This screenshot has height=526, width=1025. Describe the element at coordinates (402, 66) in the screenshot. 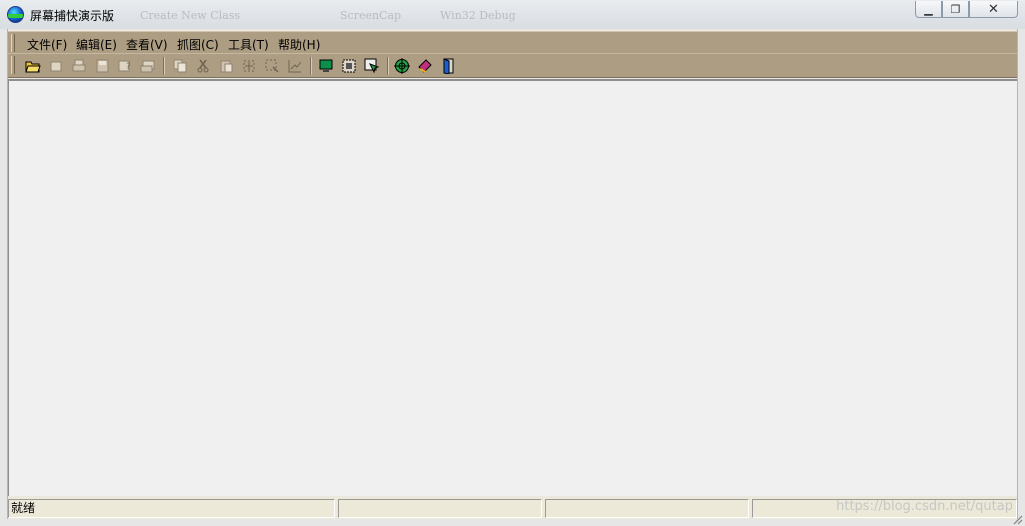

I see `target-icon` at that location.